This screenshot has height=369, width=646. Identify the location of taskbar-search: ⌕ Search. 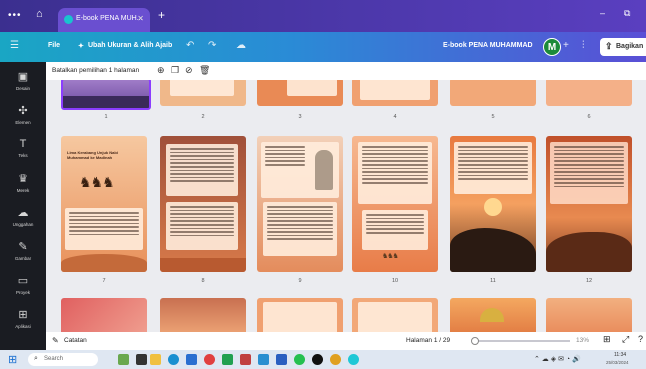
(63, 359).